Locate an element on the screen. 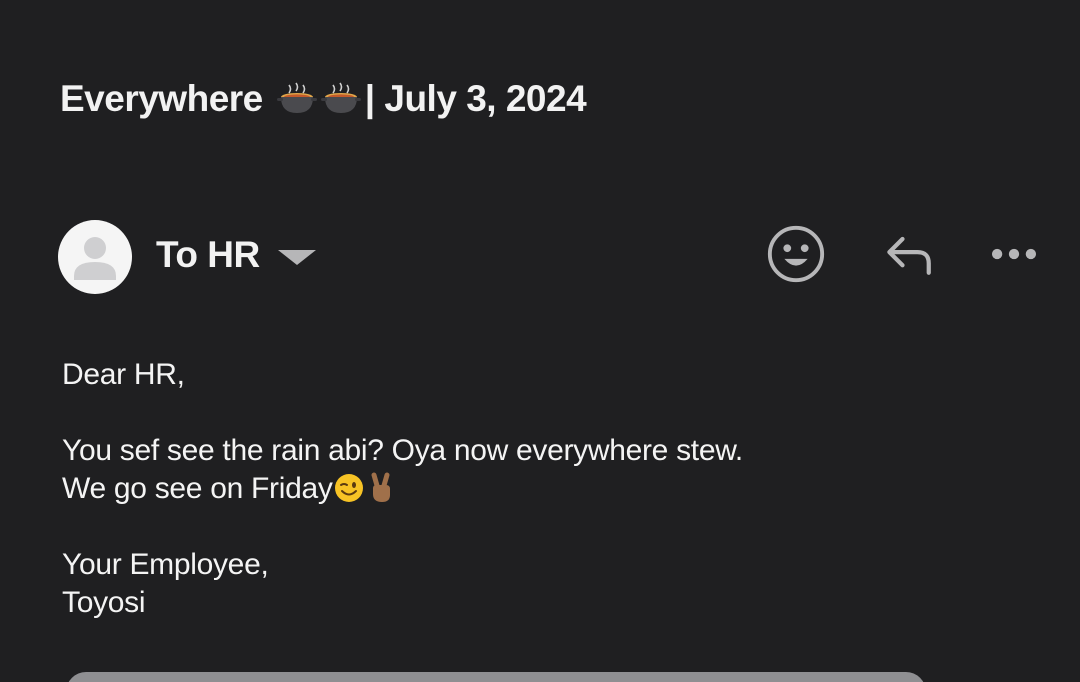 The width and height of the screenshot is (1080, 682). victory-hand-icon is located at coordinates (381, 488).